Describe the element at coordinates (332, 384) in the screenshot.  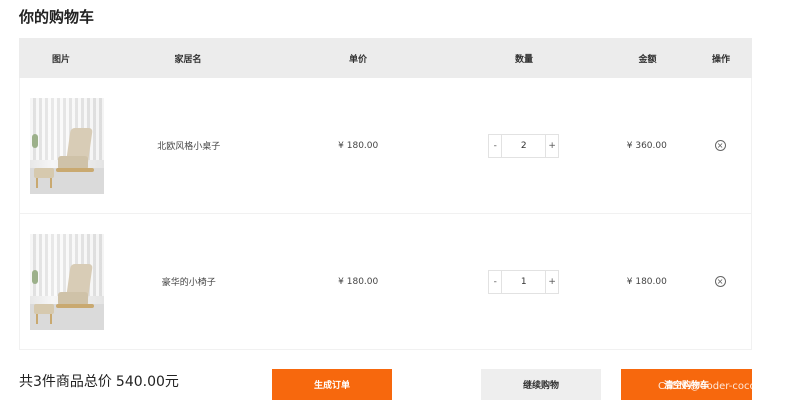
I see `create-order-button: 生成订单` at that location.